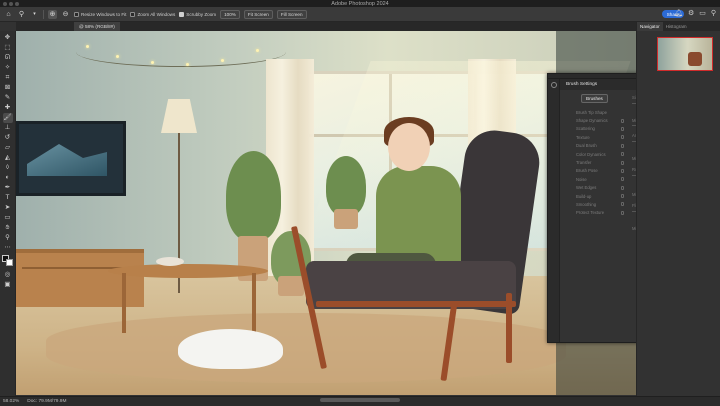 Image resolution: width=720 pixels, height=406 pixels. Describe the element at coordinates (594, 98) in the screenshot. I see `brushes-button: Brushes` at that location.